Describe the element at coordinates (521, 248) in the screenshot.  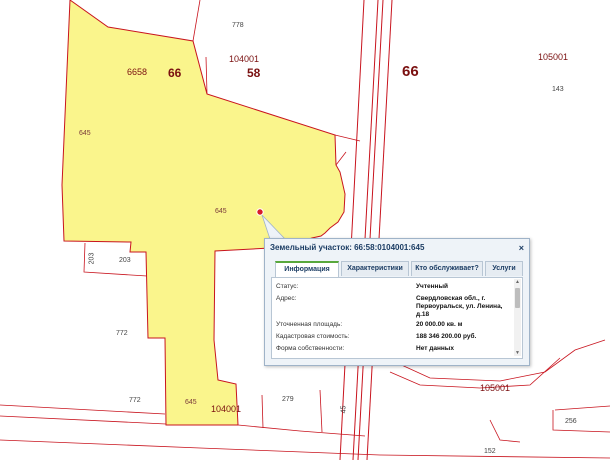
I see `close-icon: ×` at that location.